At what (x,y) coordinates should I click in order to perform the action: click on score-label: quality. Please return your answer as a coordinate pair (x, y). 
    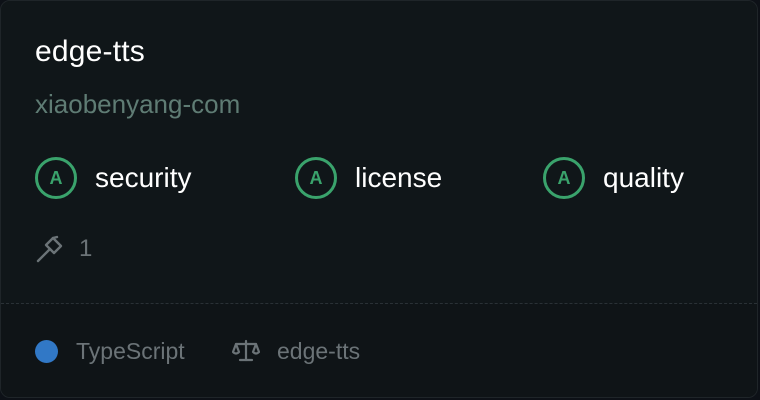
    Looking at the image, I should click on (643, 177).